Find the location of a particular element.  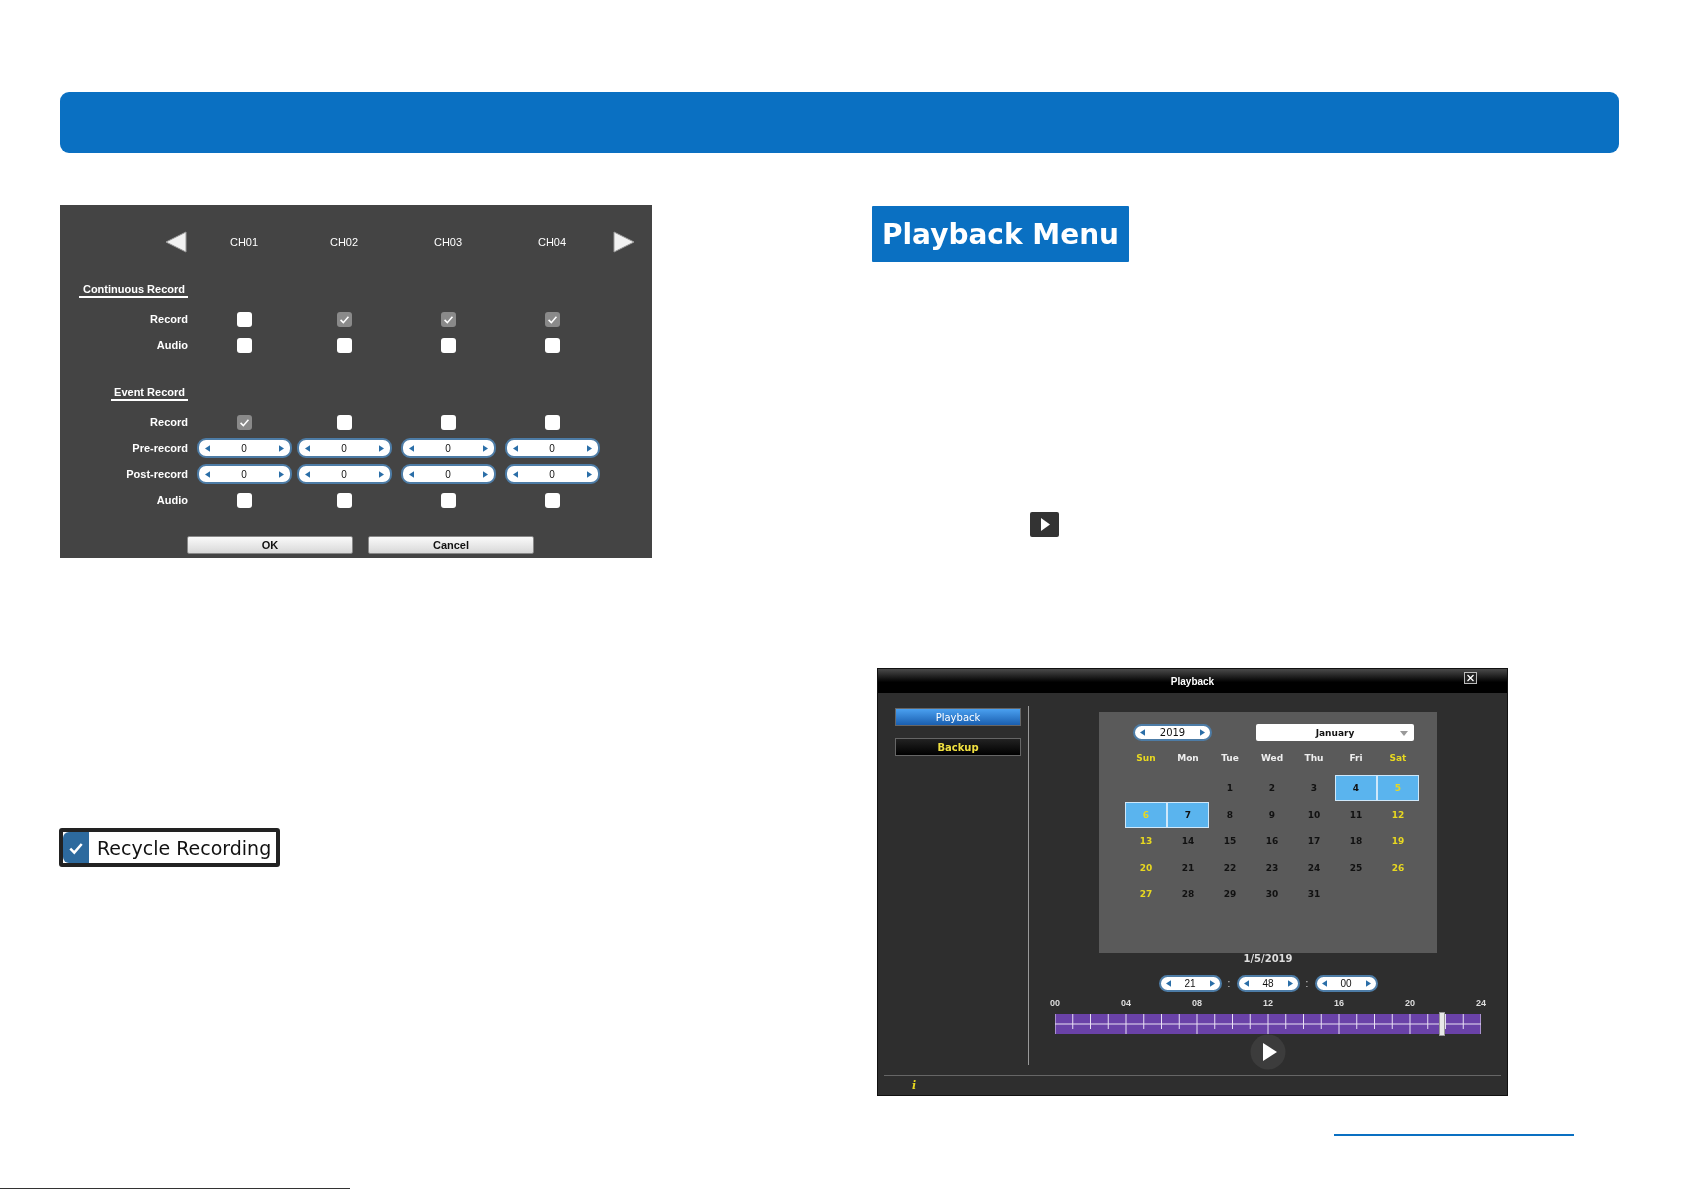

weekday-header: Tue is located at coordinates (1230, 758).